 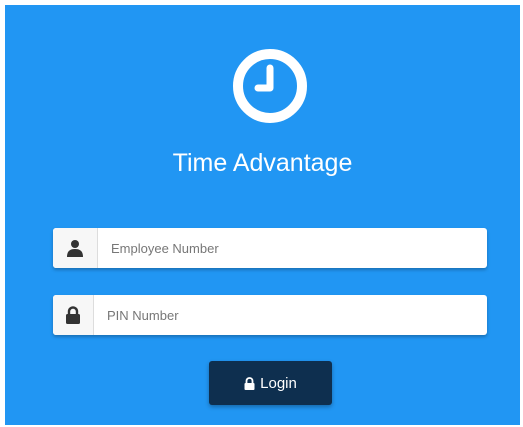 I want to click on app-title: Time Advantage, so click(x=262, y=163).